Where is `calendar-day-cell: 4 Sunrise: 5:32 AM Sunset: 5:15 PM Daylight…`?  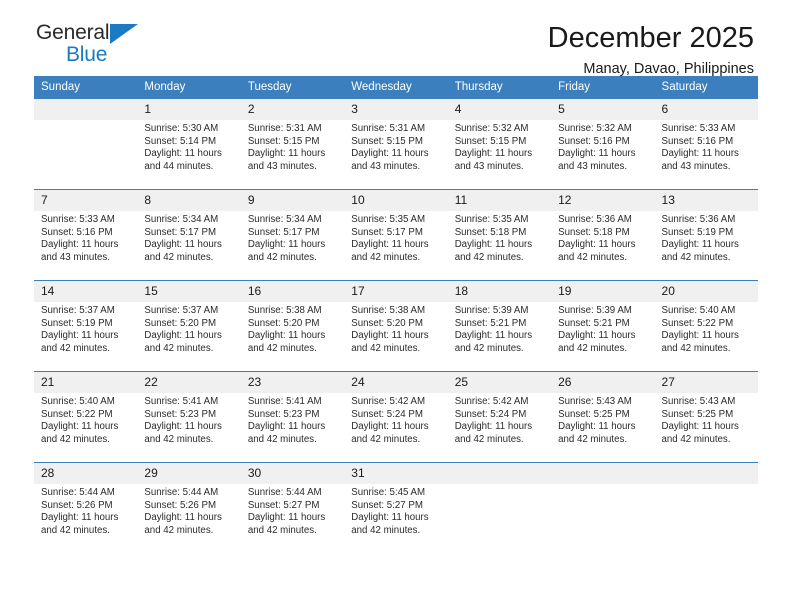
calendar-day-cell: 4 Sunrise: 5:32 AM Sunset: 5:15 PM Daylight… is located at coordinates (499, 144).